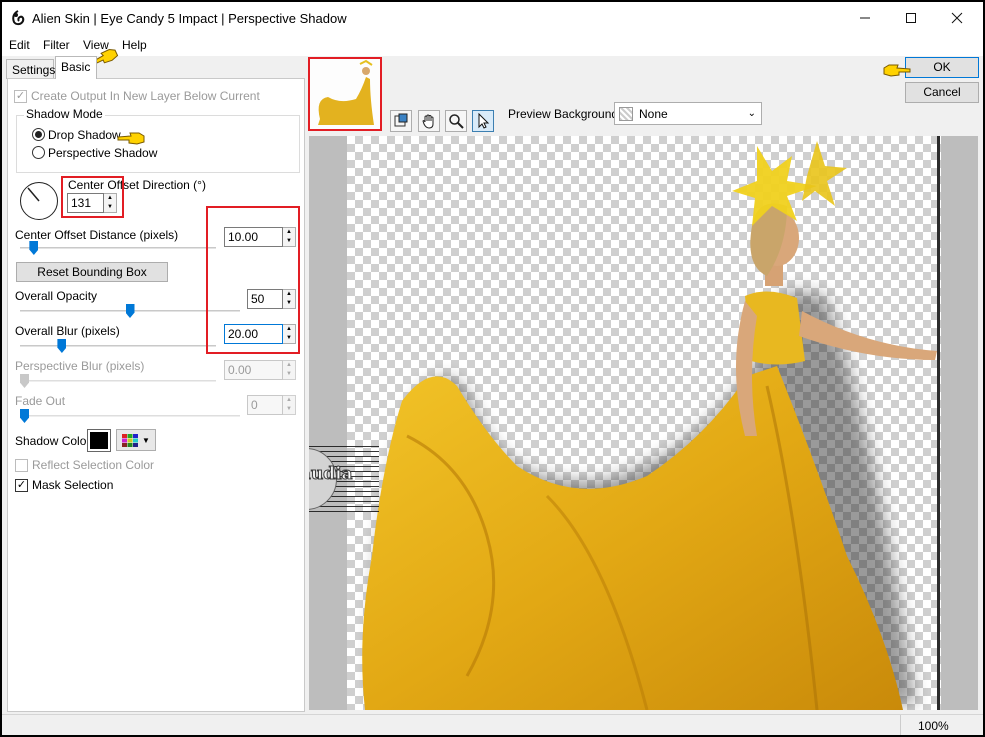  I want to click on select-tool-button, so click(483, 121).